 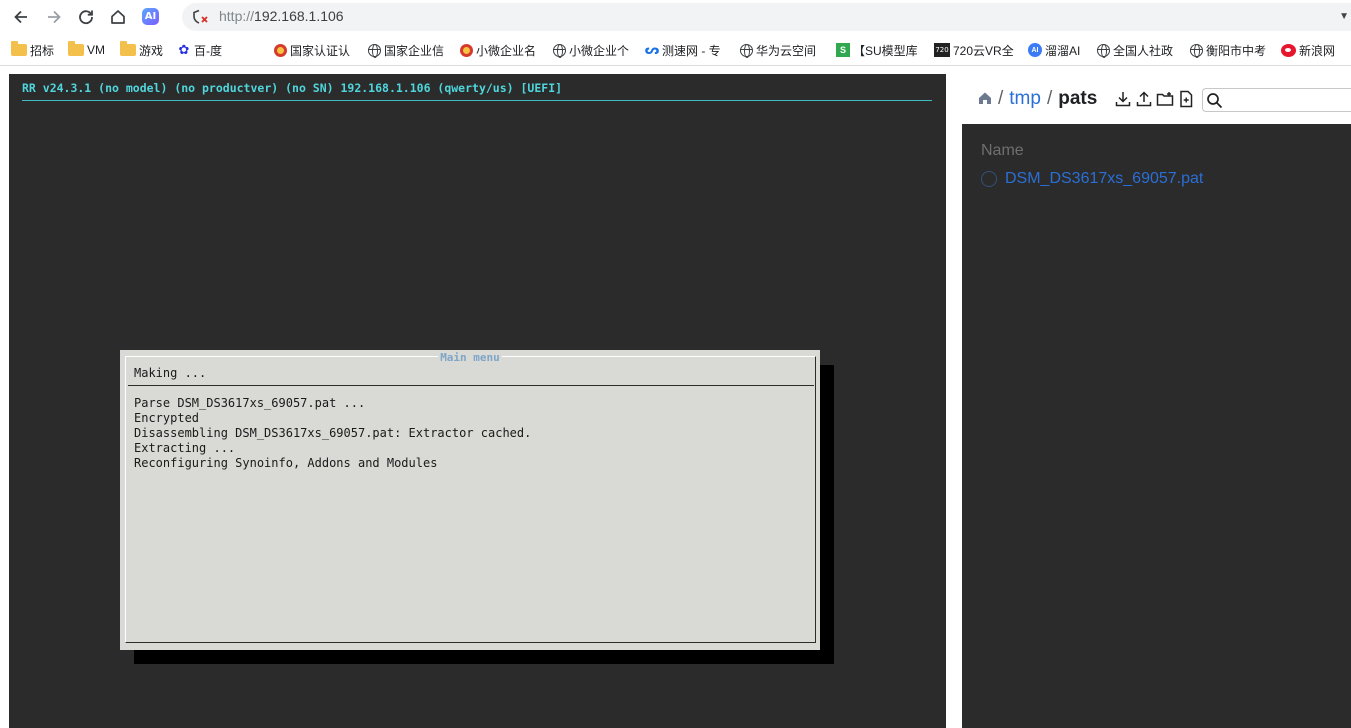 What do you see at coordinates (1165, 99) in the screenshot?
I see `new-folder-icon` at bounding box center [1165, 99].